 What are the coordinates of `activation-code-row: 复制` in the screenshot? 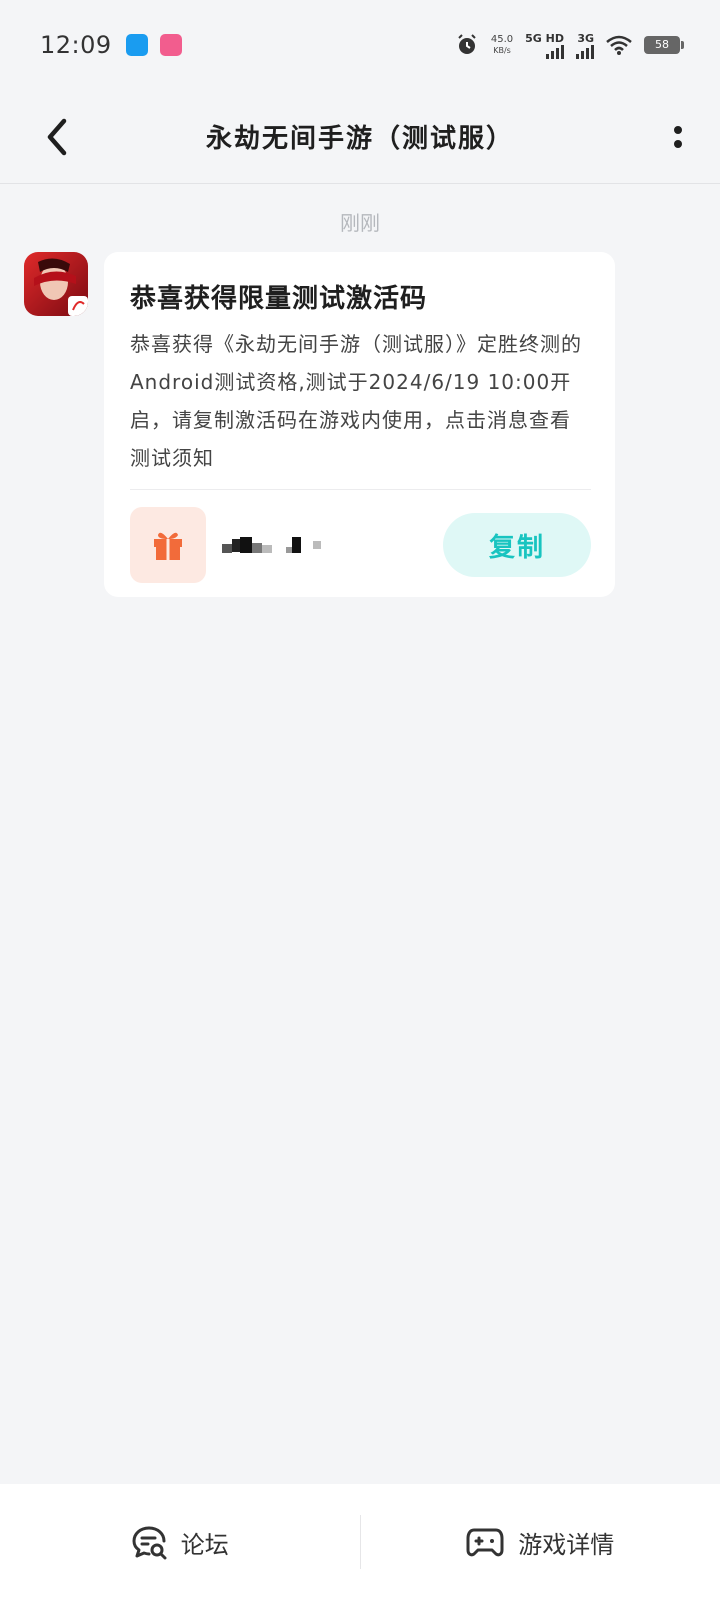 It's located at (360, 545).